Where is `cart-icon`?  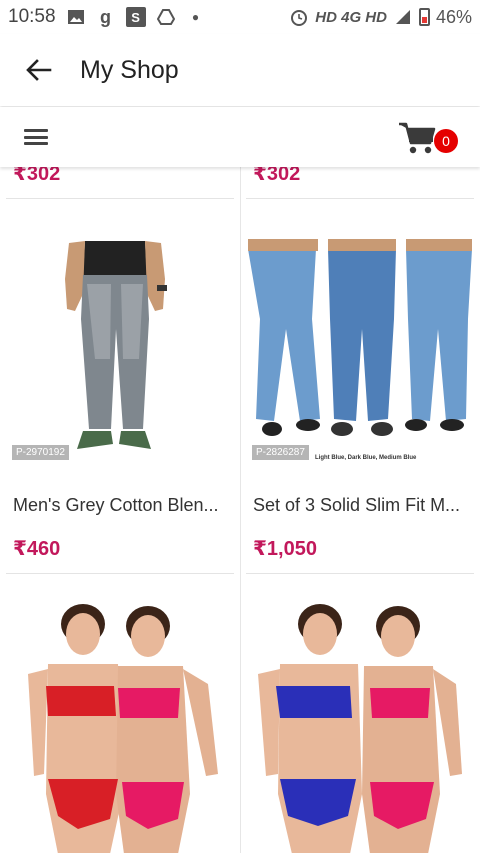 cart-icon is located at coordinates (417, 138).